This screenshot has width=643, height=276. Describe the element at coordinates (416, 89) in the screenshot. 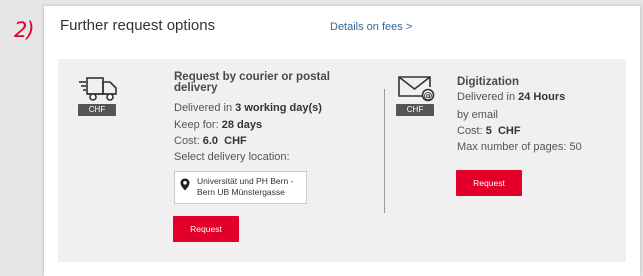

I see `email-icon: @` at that location.